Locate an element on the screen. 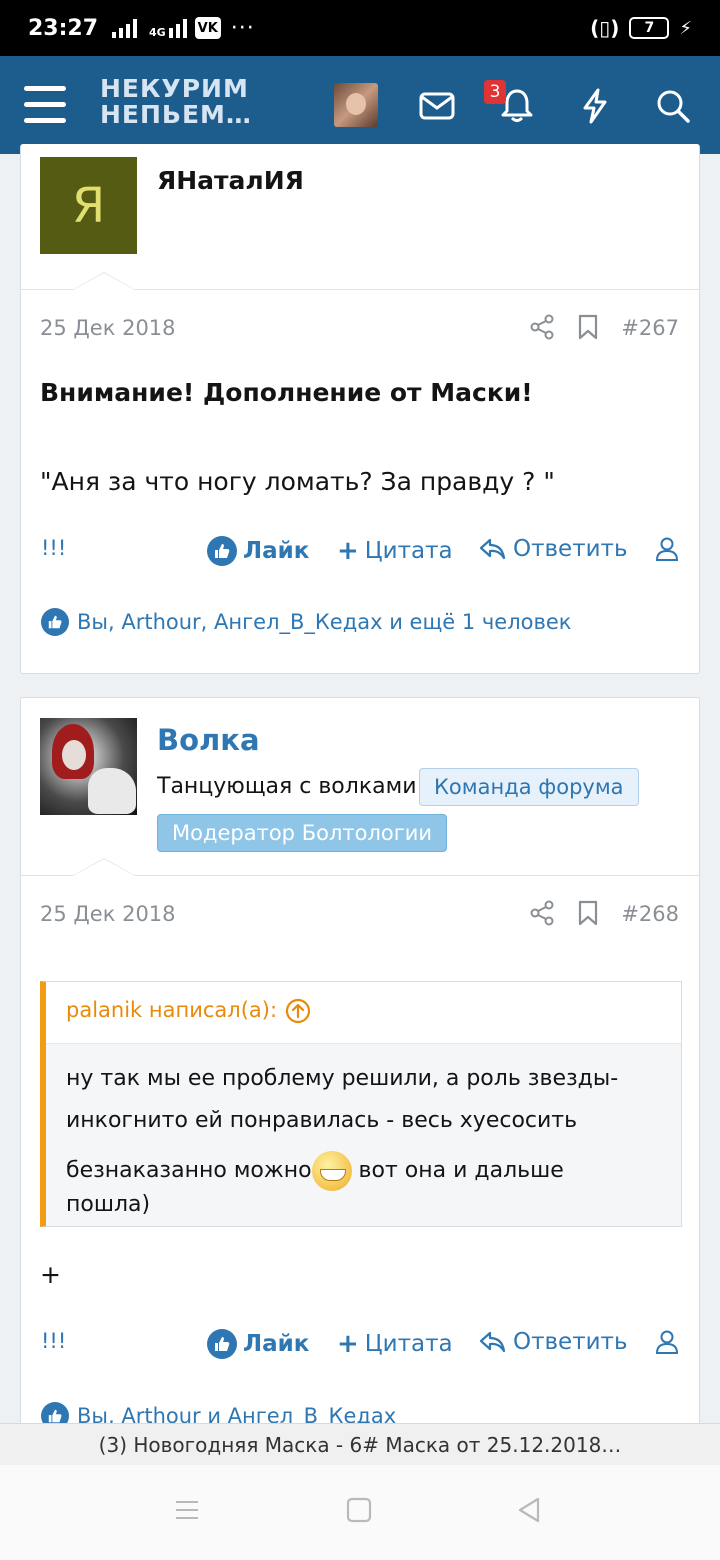 Image resolution: width=720 pixels, height=1560 pixels. signal-icon: 4G is located at coordinates (165, 28).